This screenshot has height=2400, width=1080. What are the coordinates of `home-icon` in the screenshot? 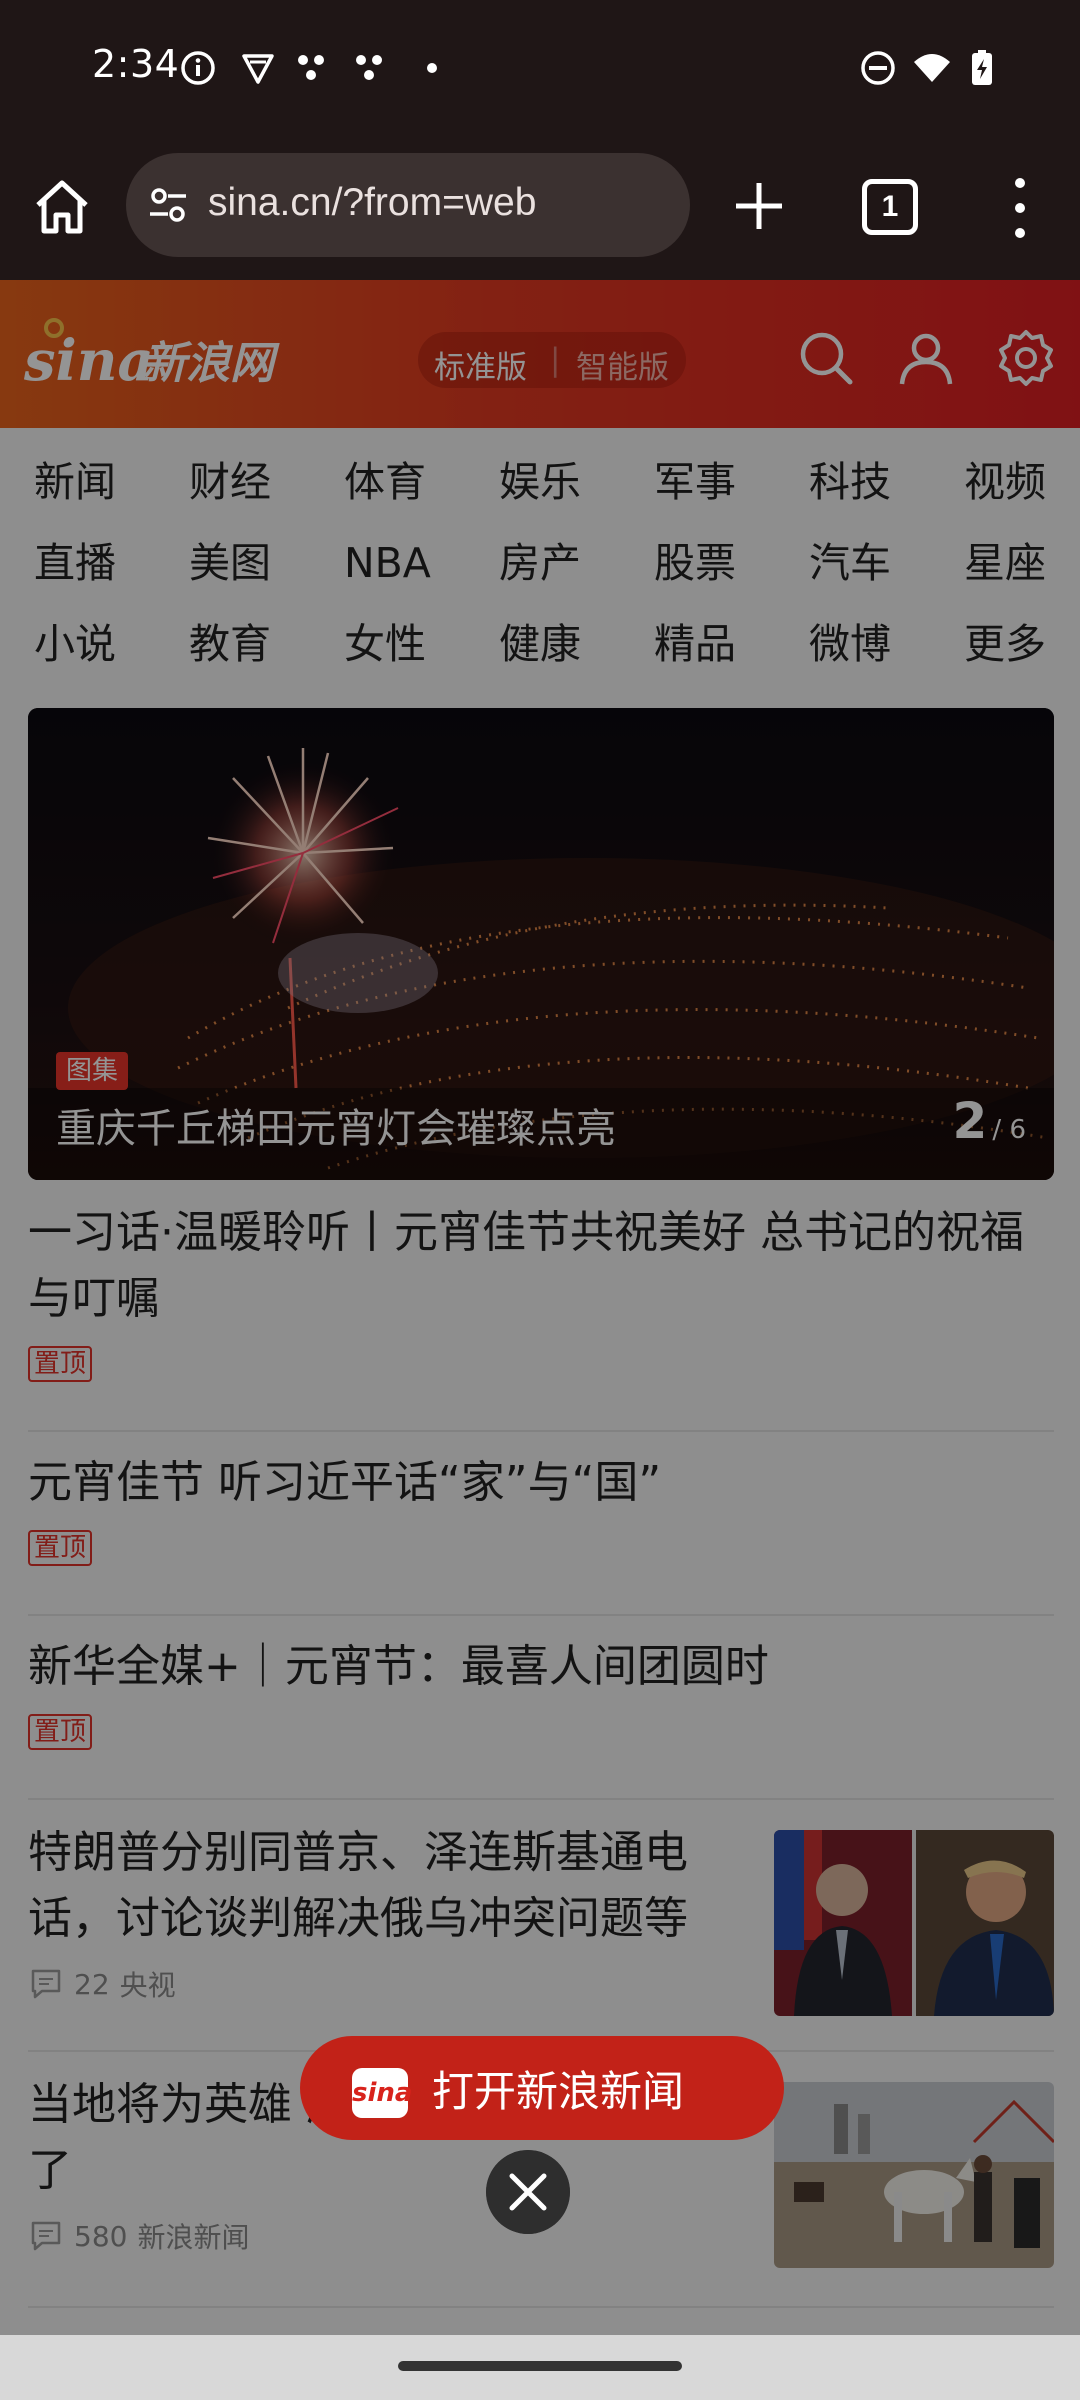 It's located at (62, 207).